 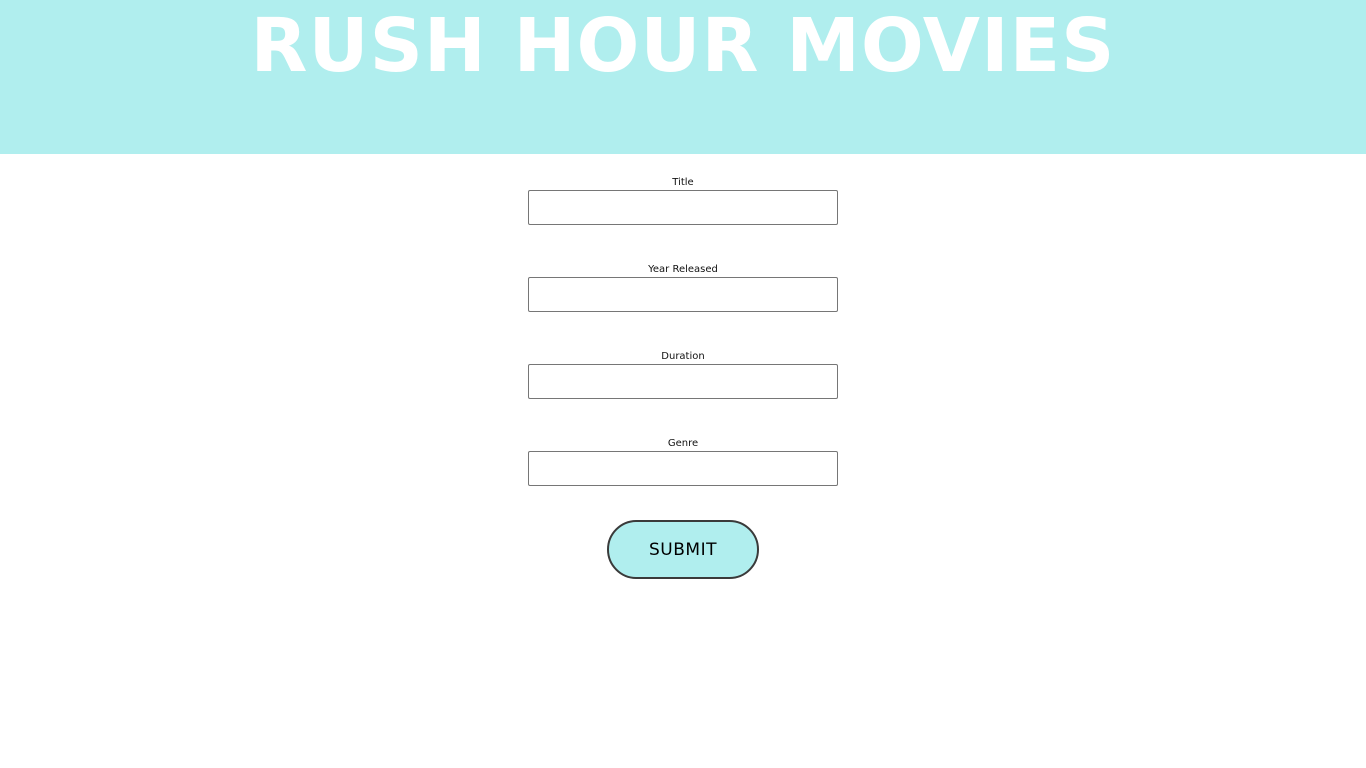 What do you see at coordinates (683, 381) in the screenshot?
I see `duration-input` at bounding box center [683, 381].